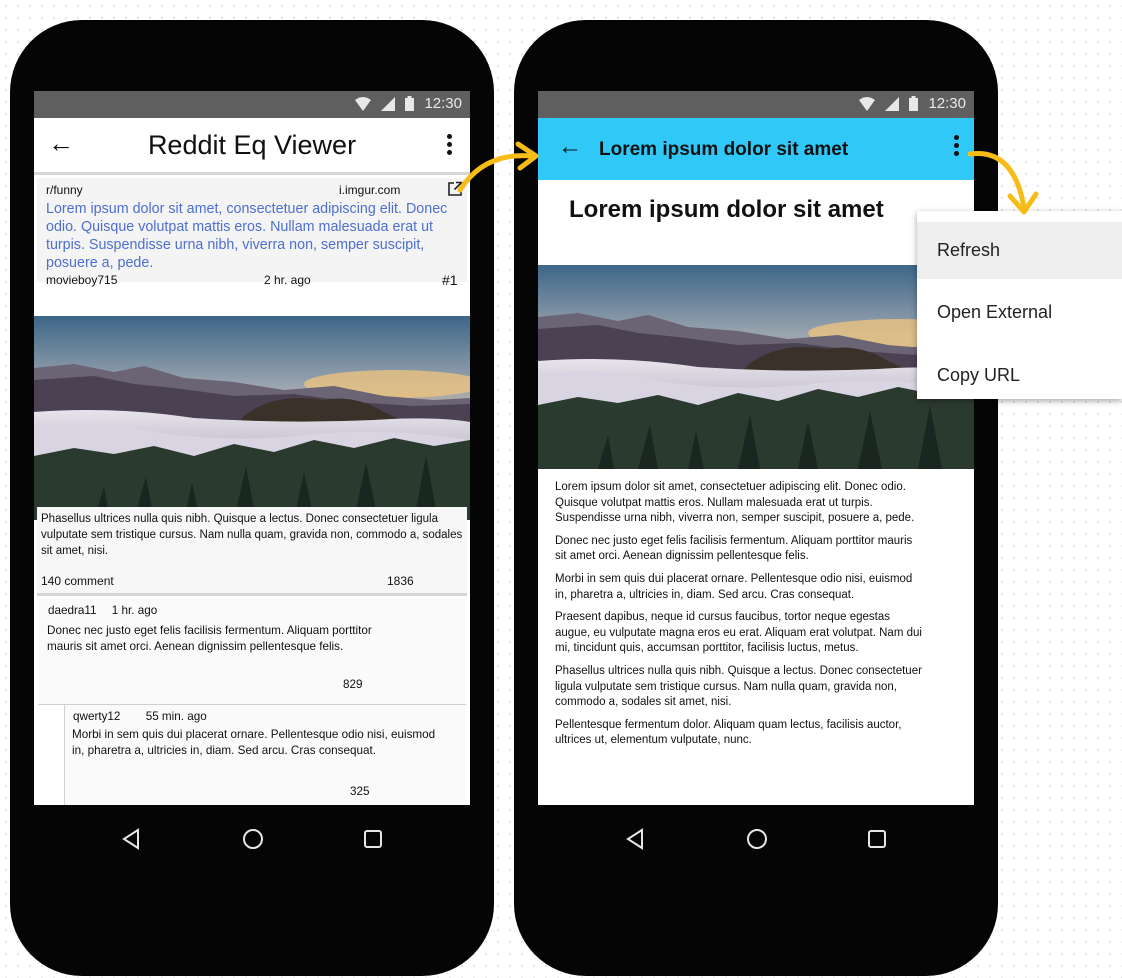 Image resolution: width=1122 pixels, height=978 pixels. What do you see at coordinates (369, 190) in the screenshot?
I see `post-domain: i.imgur.com` at bounding box center [369, 190].